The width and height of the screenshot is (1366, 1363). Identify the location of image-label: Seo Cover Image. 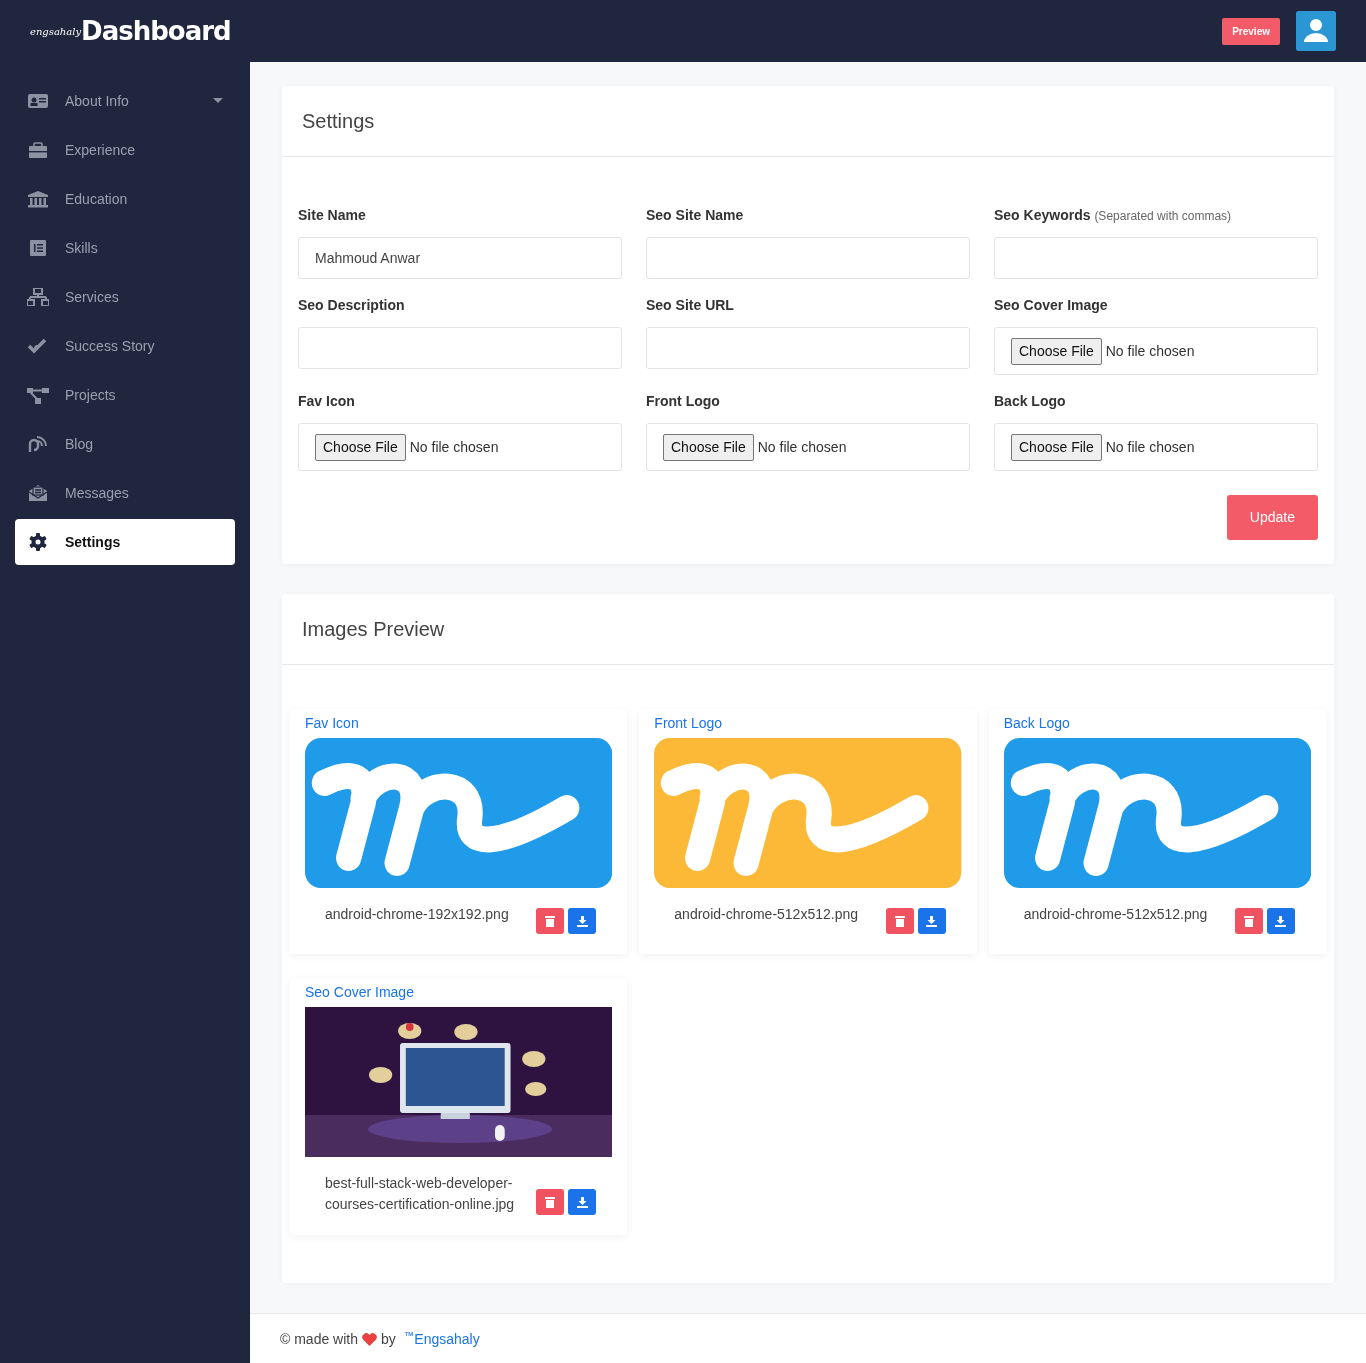
(359, 992).